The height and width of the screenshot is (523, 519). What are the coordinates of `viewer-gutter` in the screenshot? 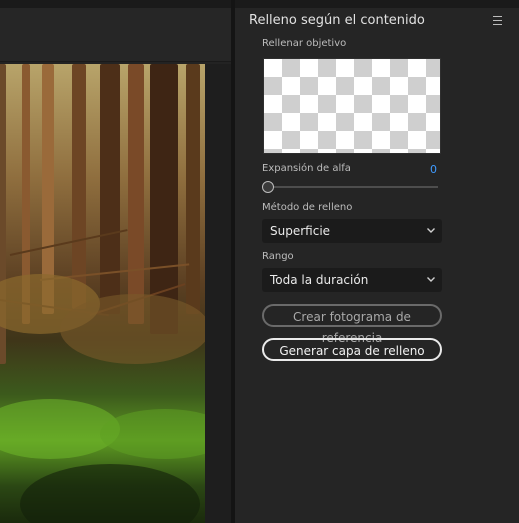 It's located at (218, 293).